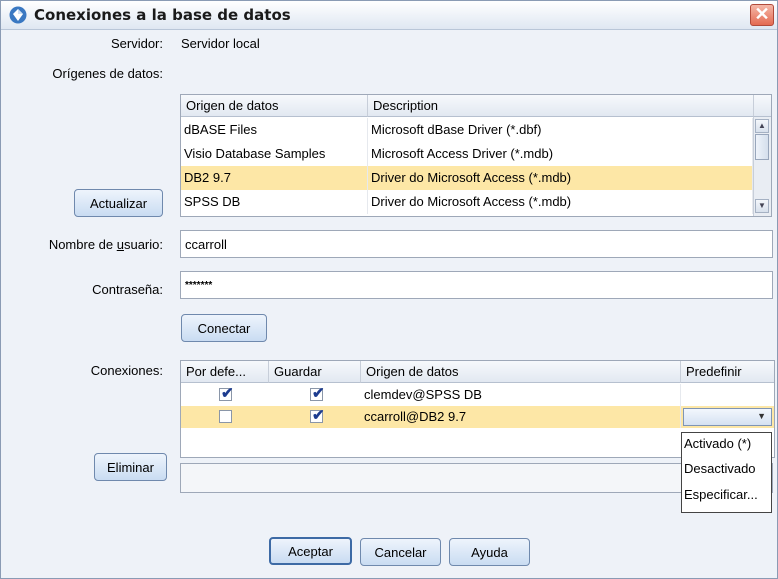  I want to click on scroll-up-icon: ▲, so click(762, 126).